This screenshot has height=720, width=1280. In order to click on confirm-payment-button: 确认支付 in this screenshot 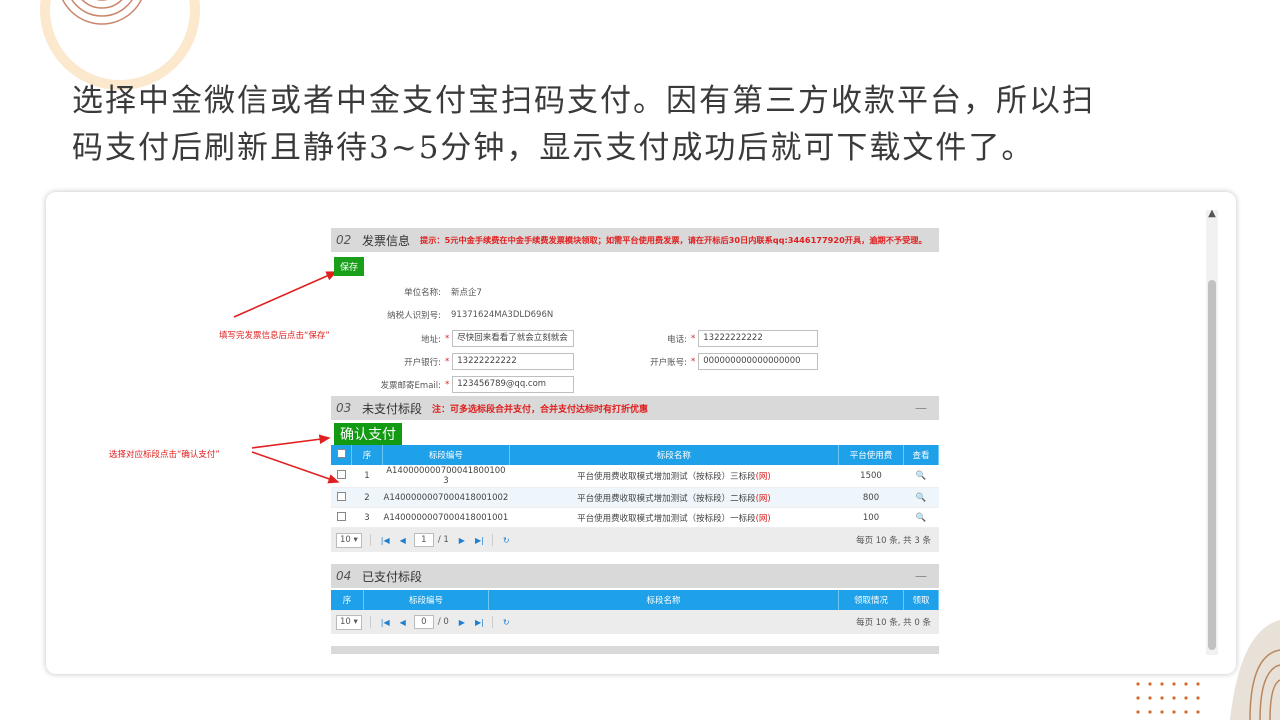, I will do `click(368, 434)`.